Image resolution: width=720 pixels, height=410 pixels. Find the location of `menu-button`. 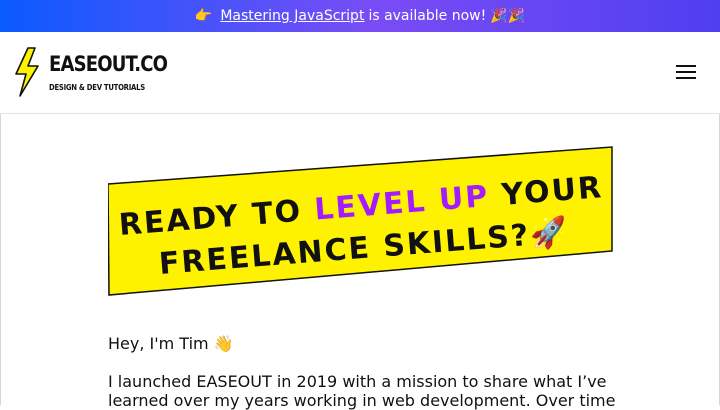

menu-button is located at coordinates (686, 72).